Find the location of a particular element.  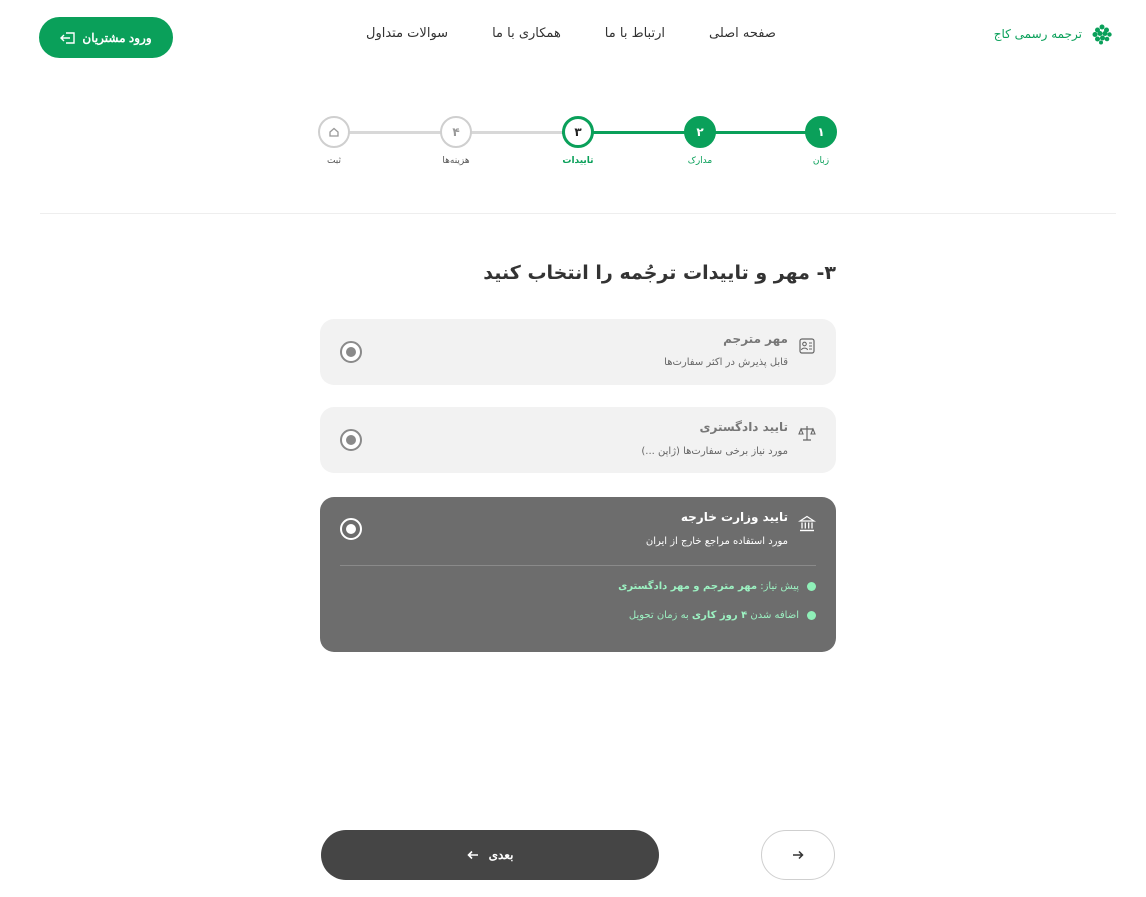

option-subtitle: مورد استفاده مراجع خارج از ایران is located at coordinates (716, 541).